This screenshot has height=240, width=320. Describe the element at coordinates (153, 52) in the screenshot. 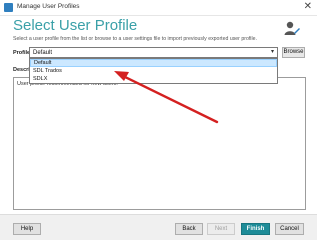

I see `profile-select: Default ▾` at that location.